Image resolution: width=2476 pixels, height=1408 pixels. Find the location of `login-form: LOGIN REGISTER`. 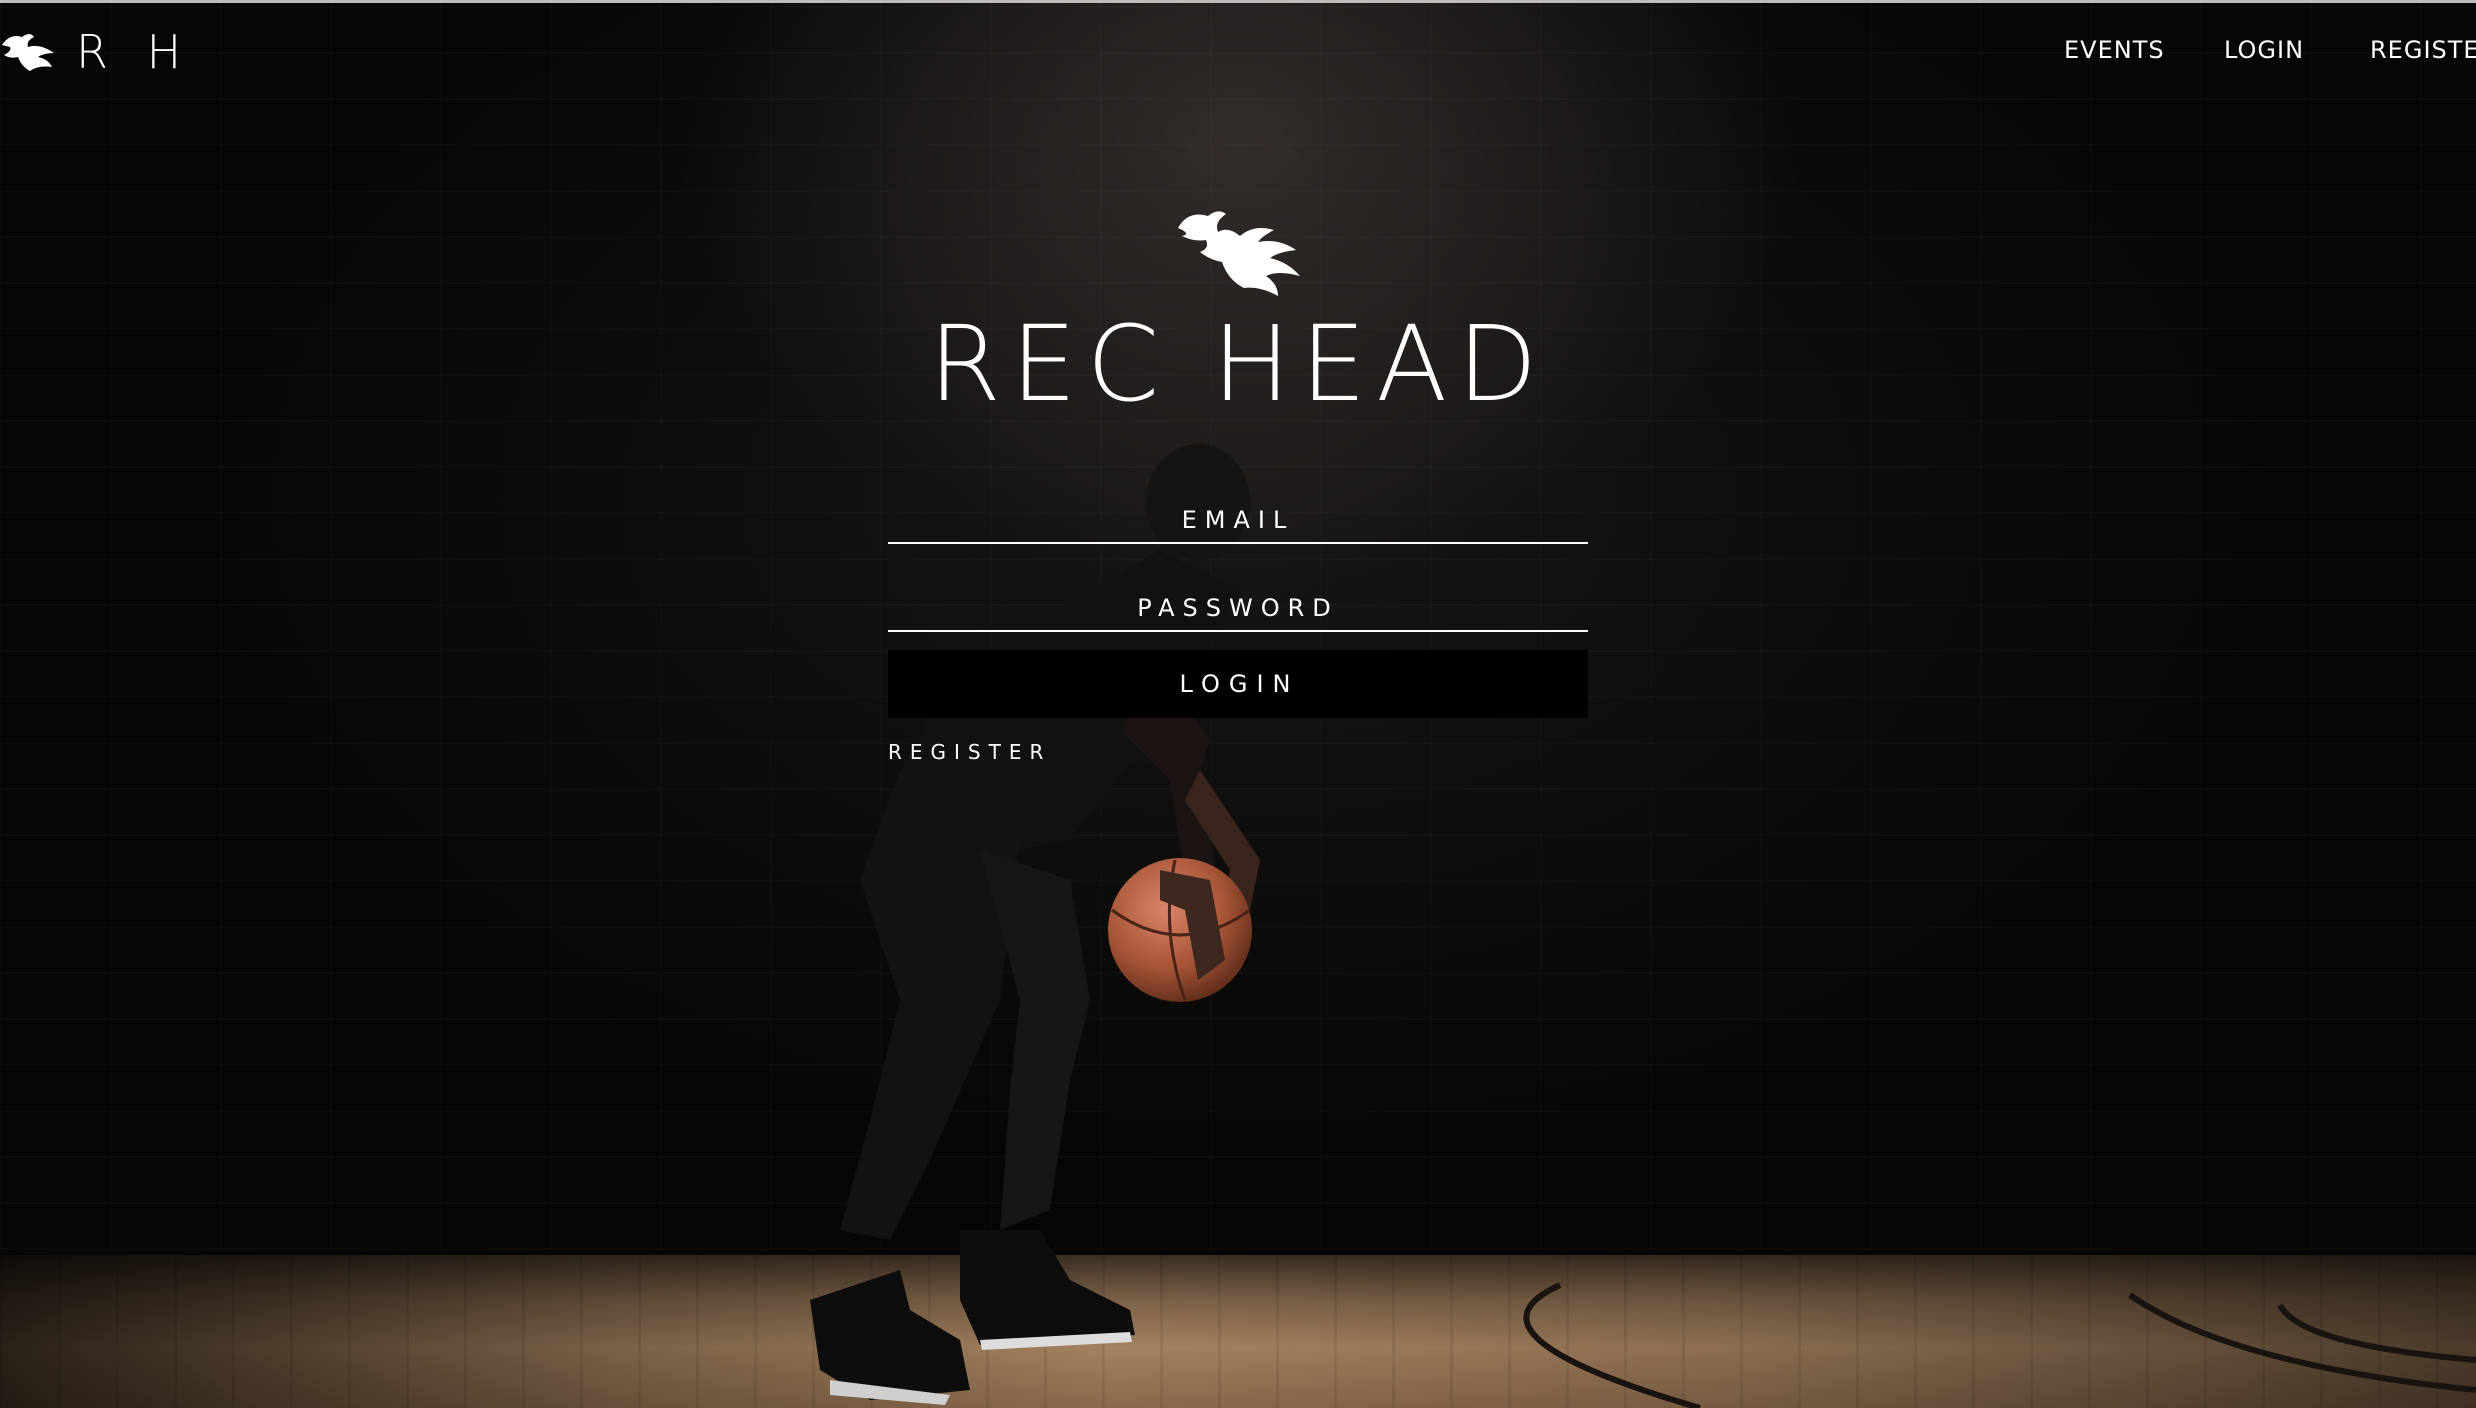

login-form: LOGIN REGISTER is located at coordinates (1238, 622).